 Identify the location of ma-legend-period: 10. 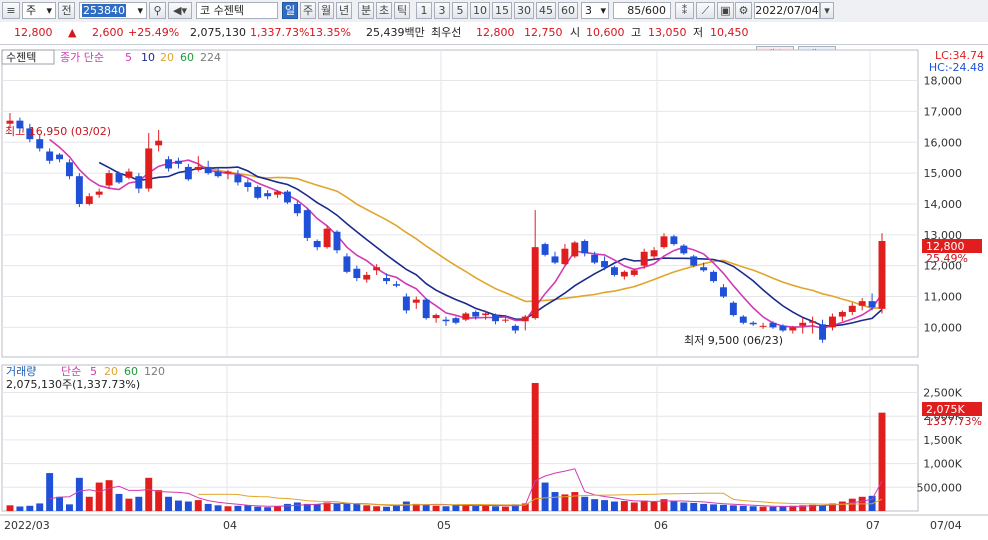
(148, 57).